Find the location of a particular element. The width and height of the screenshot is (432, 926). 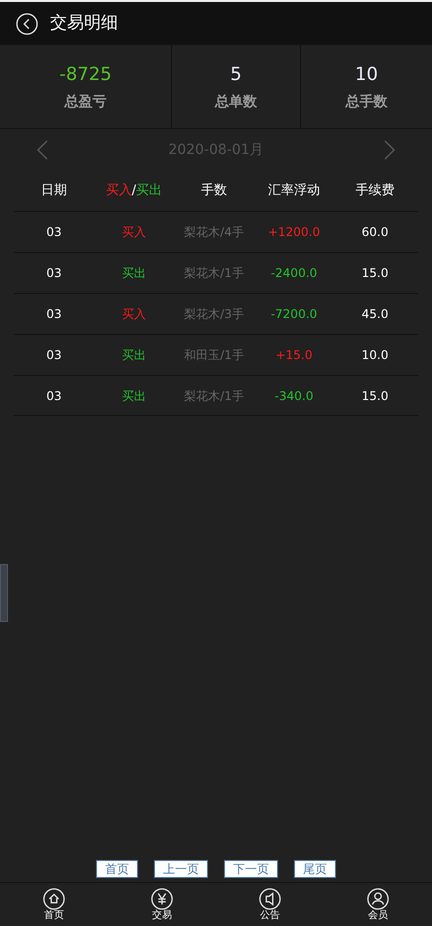

stat-value: -8725 is located at coordinates (85, 74).